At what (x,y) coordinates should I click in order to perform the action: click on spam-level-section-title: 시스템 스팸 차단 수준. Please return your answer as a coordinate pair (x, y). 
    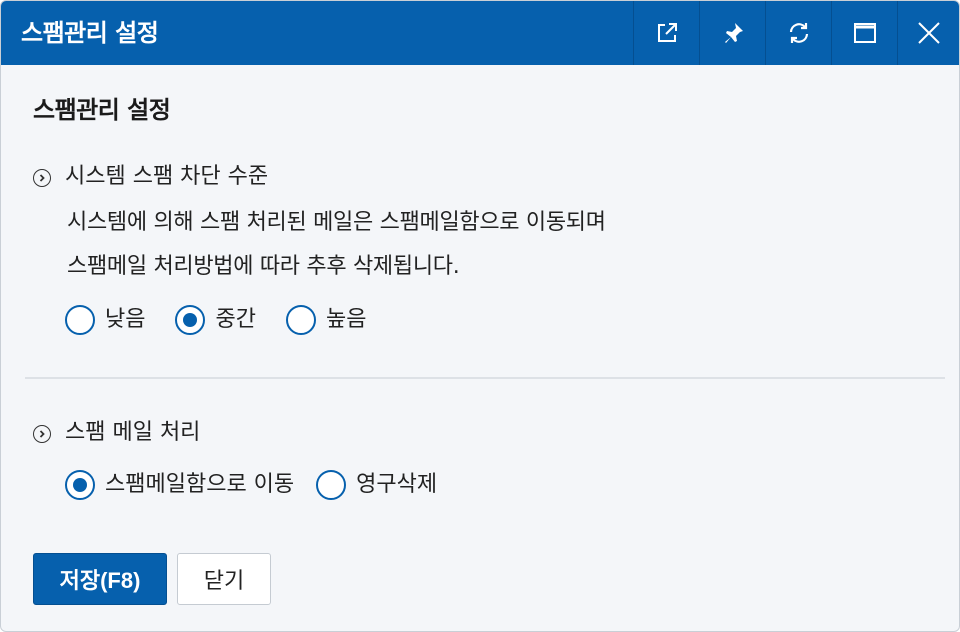
    Looking at the image, I should click on (150, 177).